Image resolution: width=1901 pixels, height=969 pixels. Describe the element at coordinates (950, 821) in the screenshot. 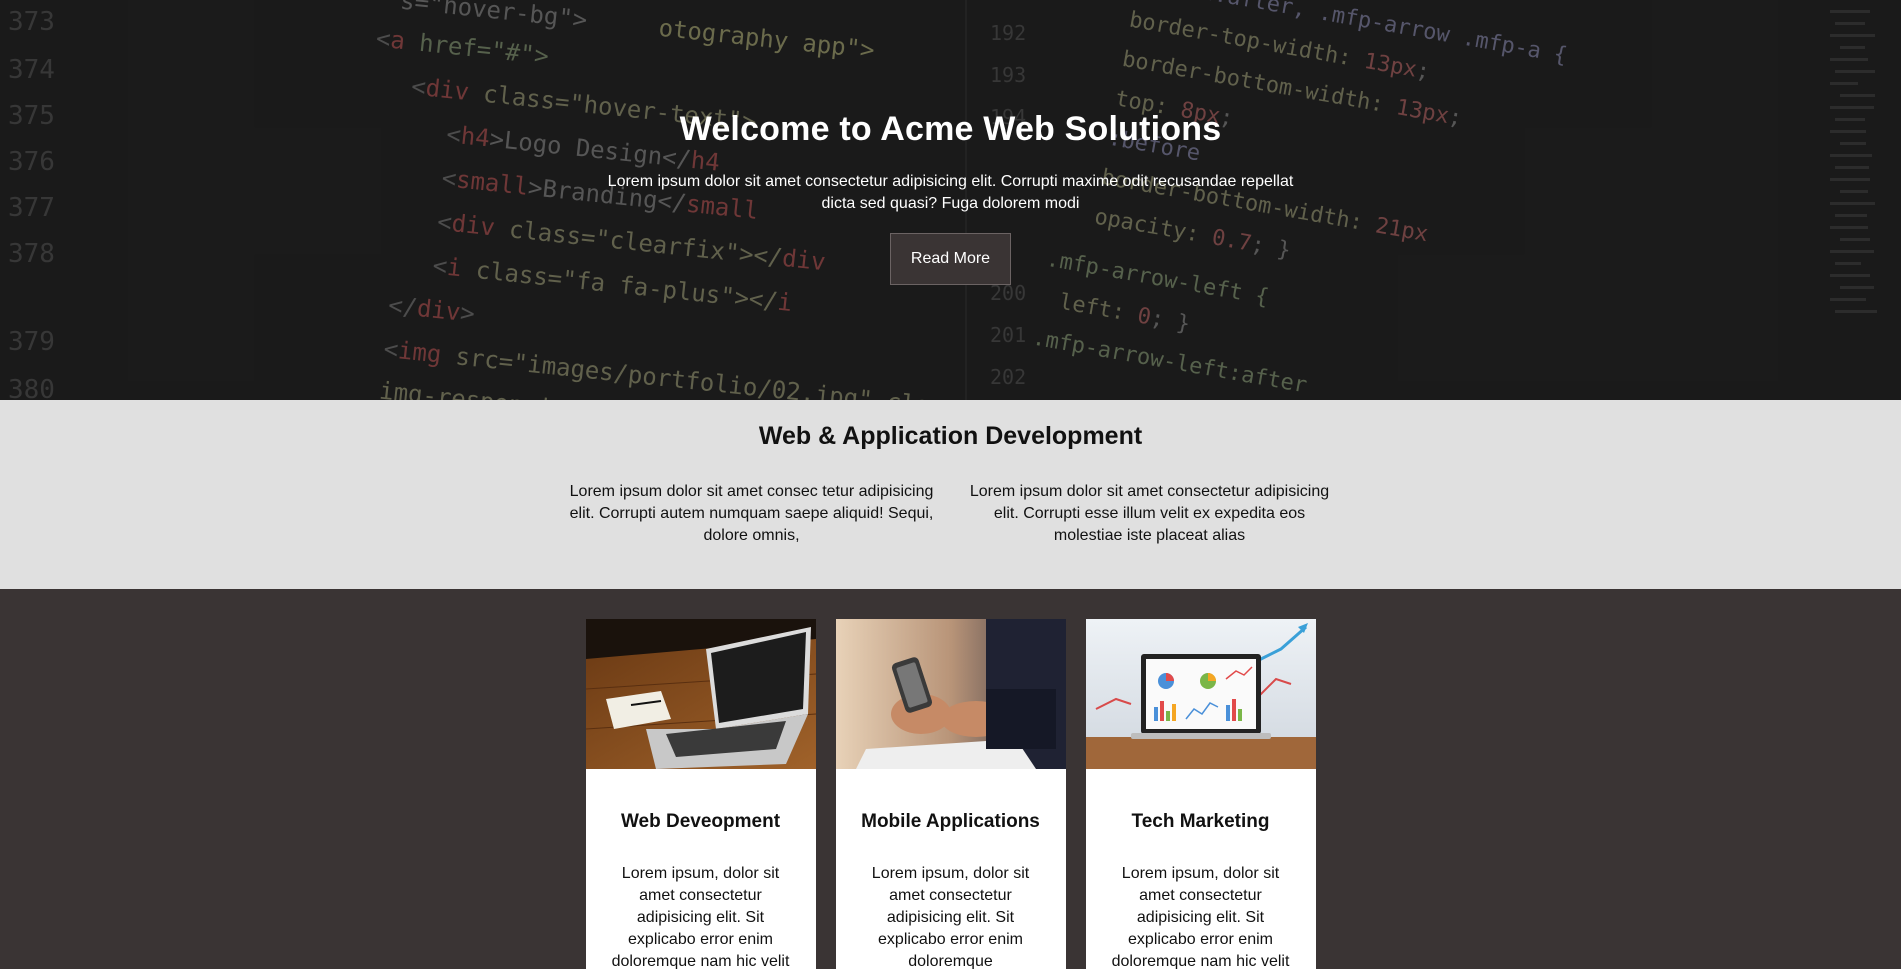

I see `card-title: Mobile Applications` at that location.